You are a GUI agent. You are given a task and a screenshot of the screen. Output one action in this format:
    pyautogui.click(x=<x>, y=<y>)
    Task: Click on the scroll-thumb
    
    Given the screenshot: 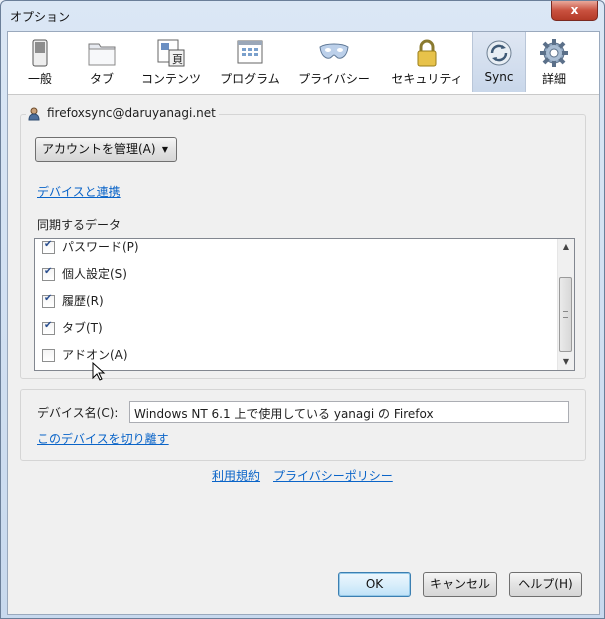 What is the action you would take?
    pyautogui.click(x=565, y=314)
    